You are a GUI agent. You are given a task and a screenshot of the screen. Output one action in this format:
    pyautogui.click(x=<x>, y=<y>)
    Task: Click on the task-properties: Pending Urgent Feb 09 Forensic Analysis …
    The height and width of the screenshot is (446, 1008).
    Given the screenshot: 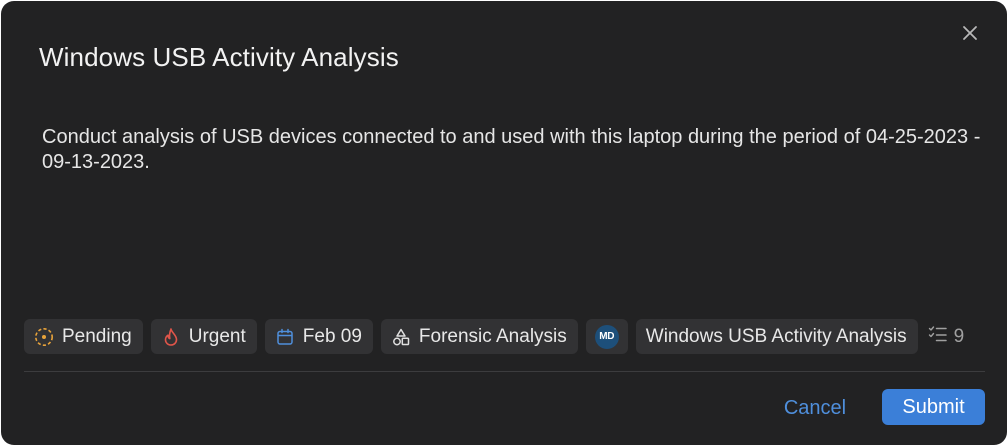 What is the action you would take?
    pyautogui.click(x=494, y=336)
    